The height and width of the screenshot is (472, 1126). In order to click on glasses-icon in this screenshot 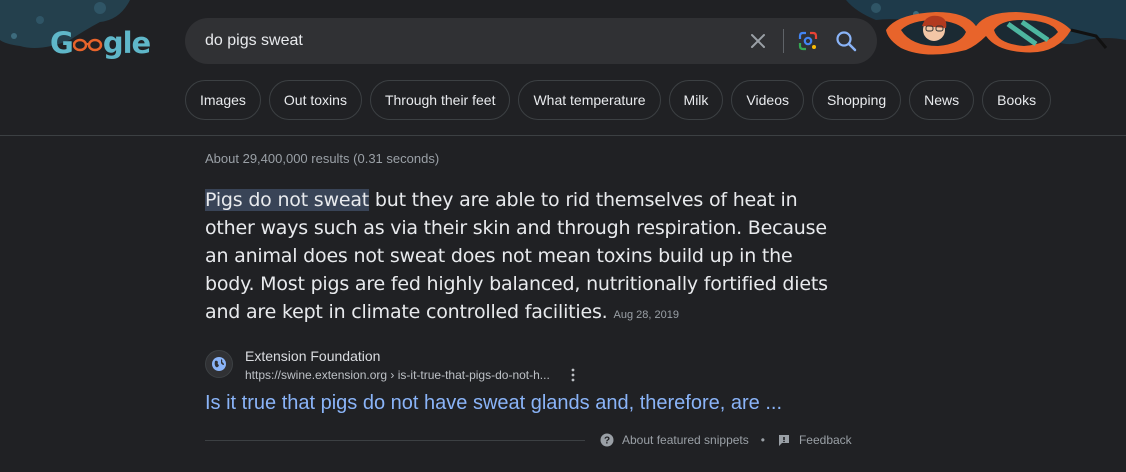, I will do `click(87, 45)`.